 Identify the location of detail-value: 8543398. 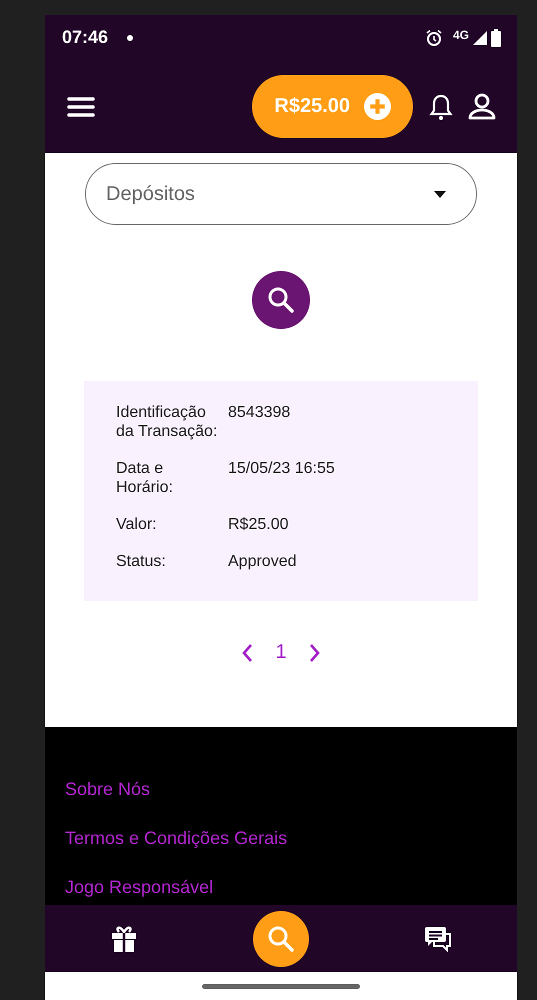
(259, 413).